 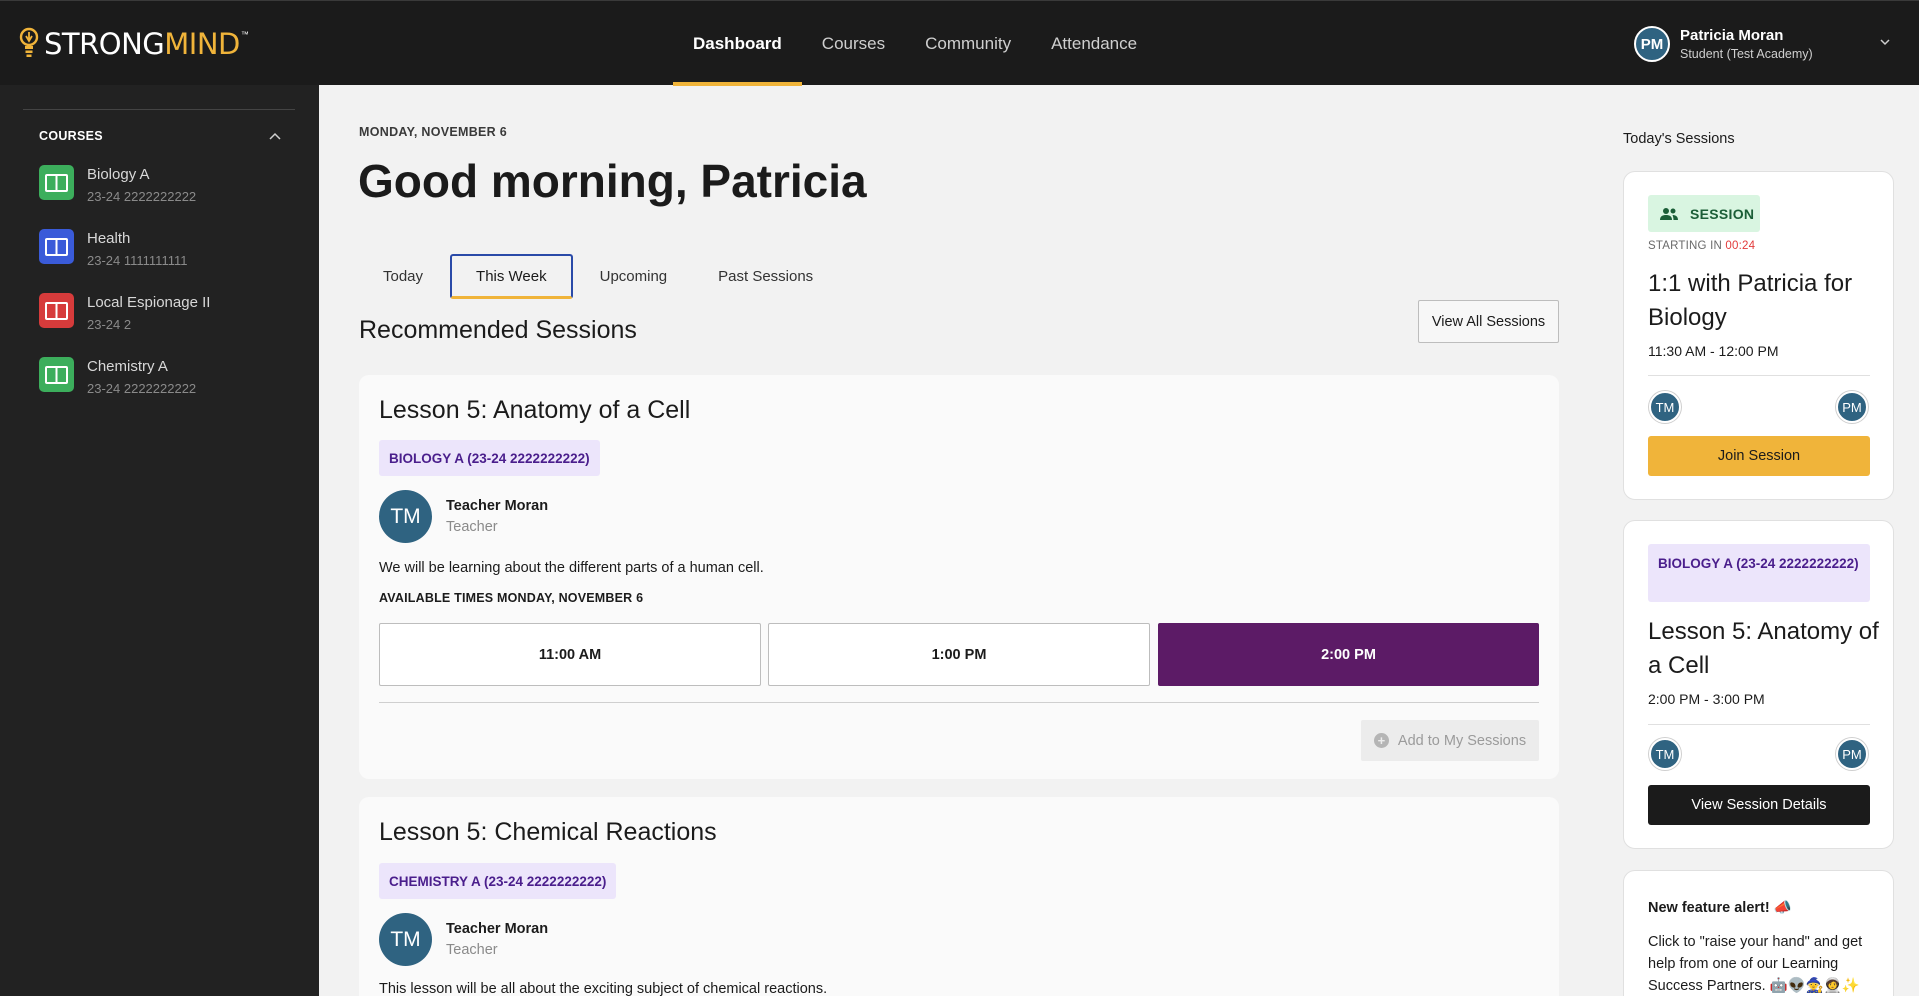 What do you see at coordinates (159, 109) in the screenshot?
I see `sidebar-divider` at bounding box center [159, 109].